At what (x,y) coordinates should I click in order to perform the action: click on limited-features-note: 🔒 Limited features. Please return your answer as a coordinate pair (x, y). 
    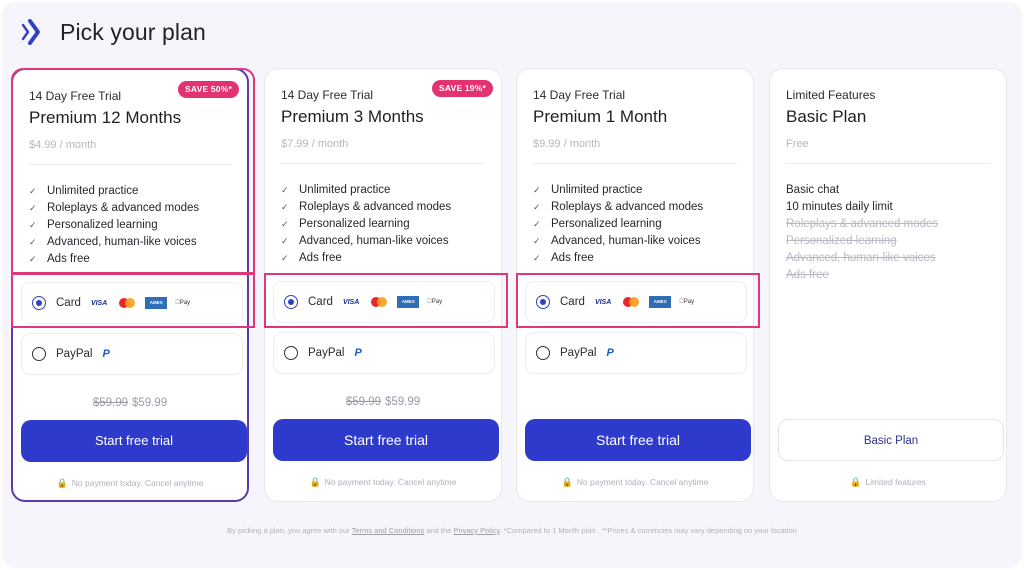
    Looking at the image, I should click on (888, 482).